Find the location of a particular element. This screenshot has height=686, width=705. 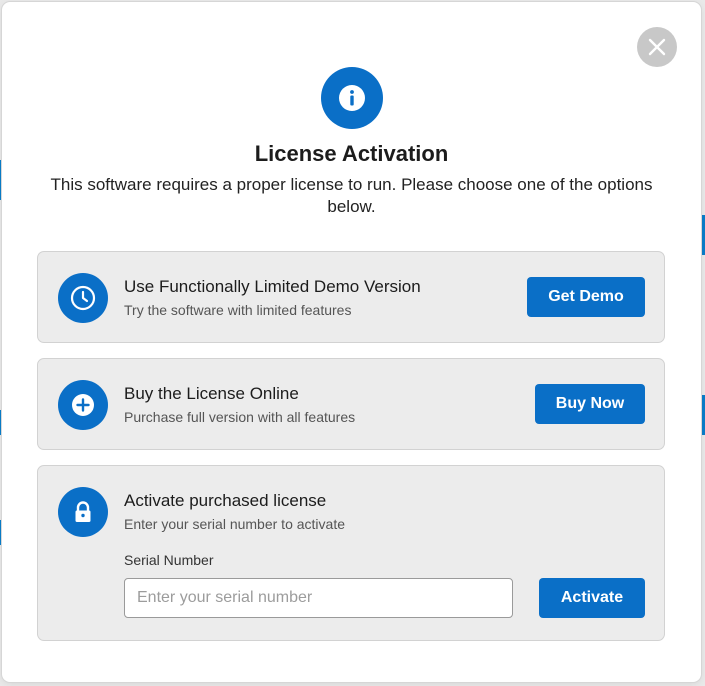

buy-now-button: Buy Now is located at coordinates (590, 404).